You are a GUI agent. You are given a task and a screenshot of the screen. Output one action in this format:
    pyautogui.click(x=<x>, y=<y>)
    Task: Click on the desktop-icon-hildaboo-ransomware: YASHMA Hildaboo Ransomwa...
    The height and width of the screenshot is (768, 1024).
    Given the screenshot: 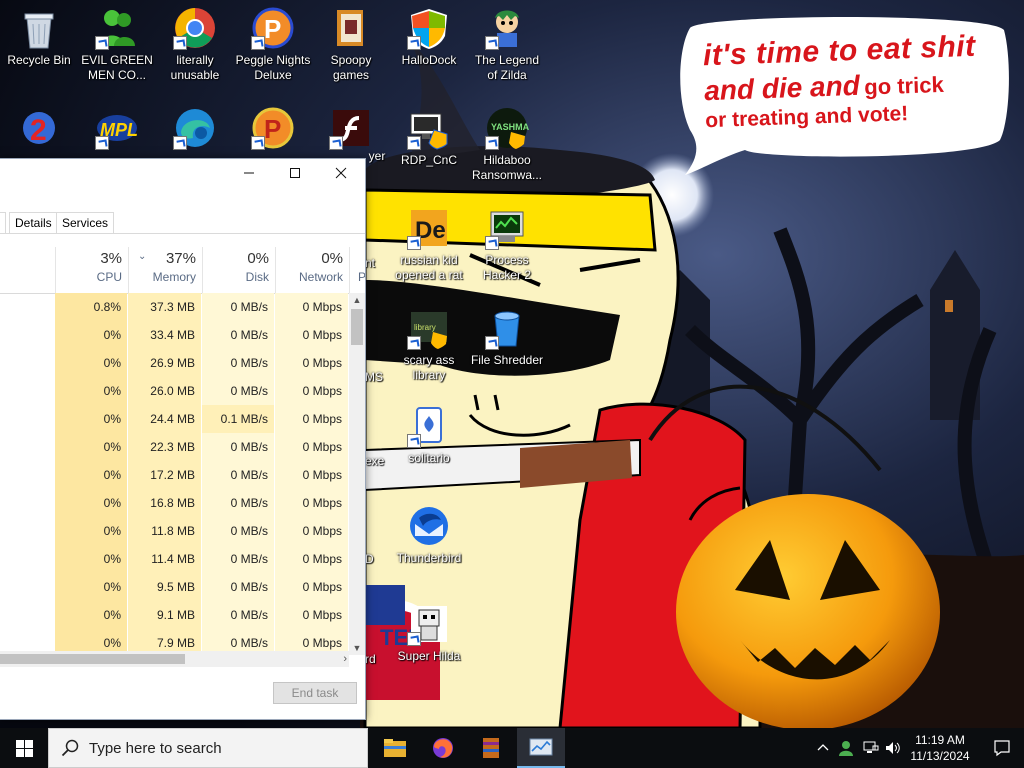 What is the action you would take?
    pyautogui.click(x=507, y=144)
    